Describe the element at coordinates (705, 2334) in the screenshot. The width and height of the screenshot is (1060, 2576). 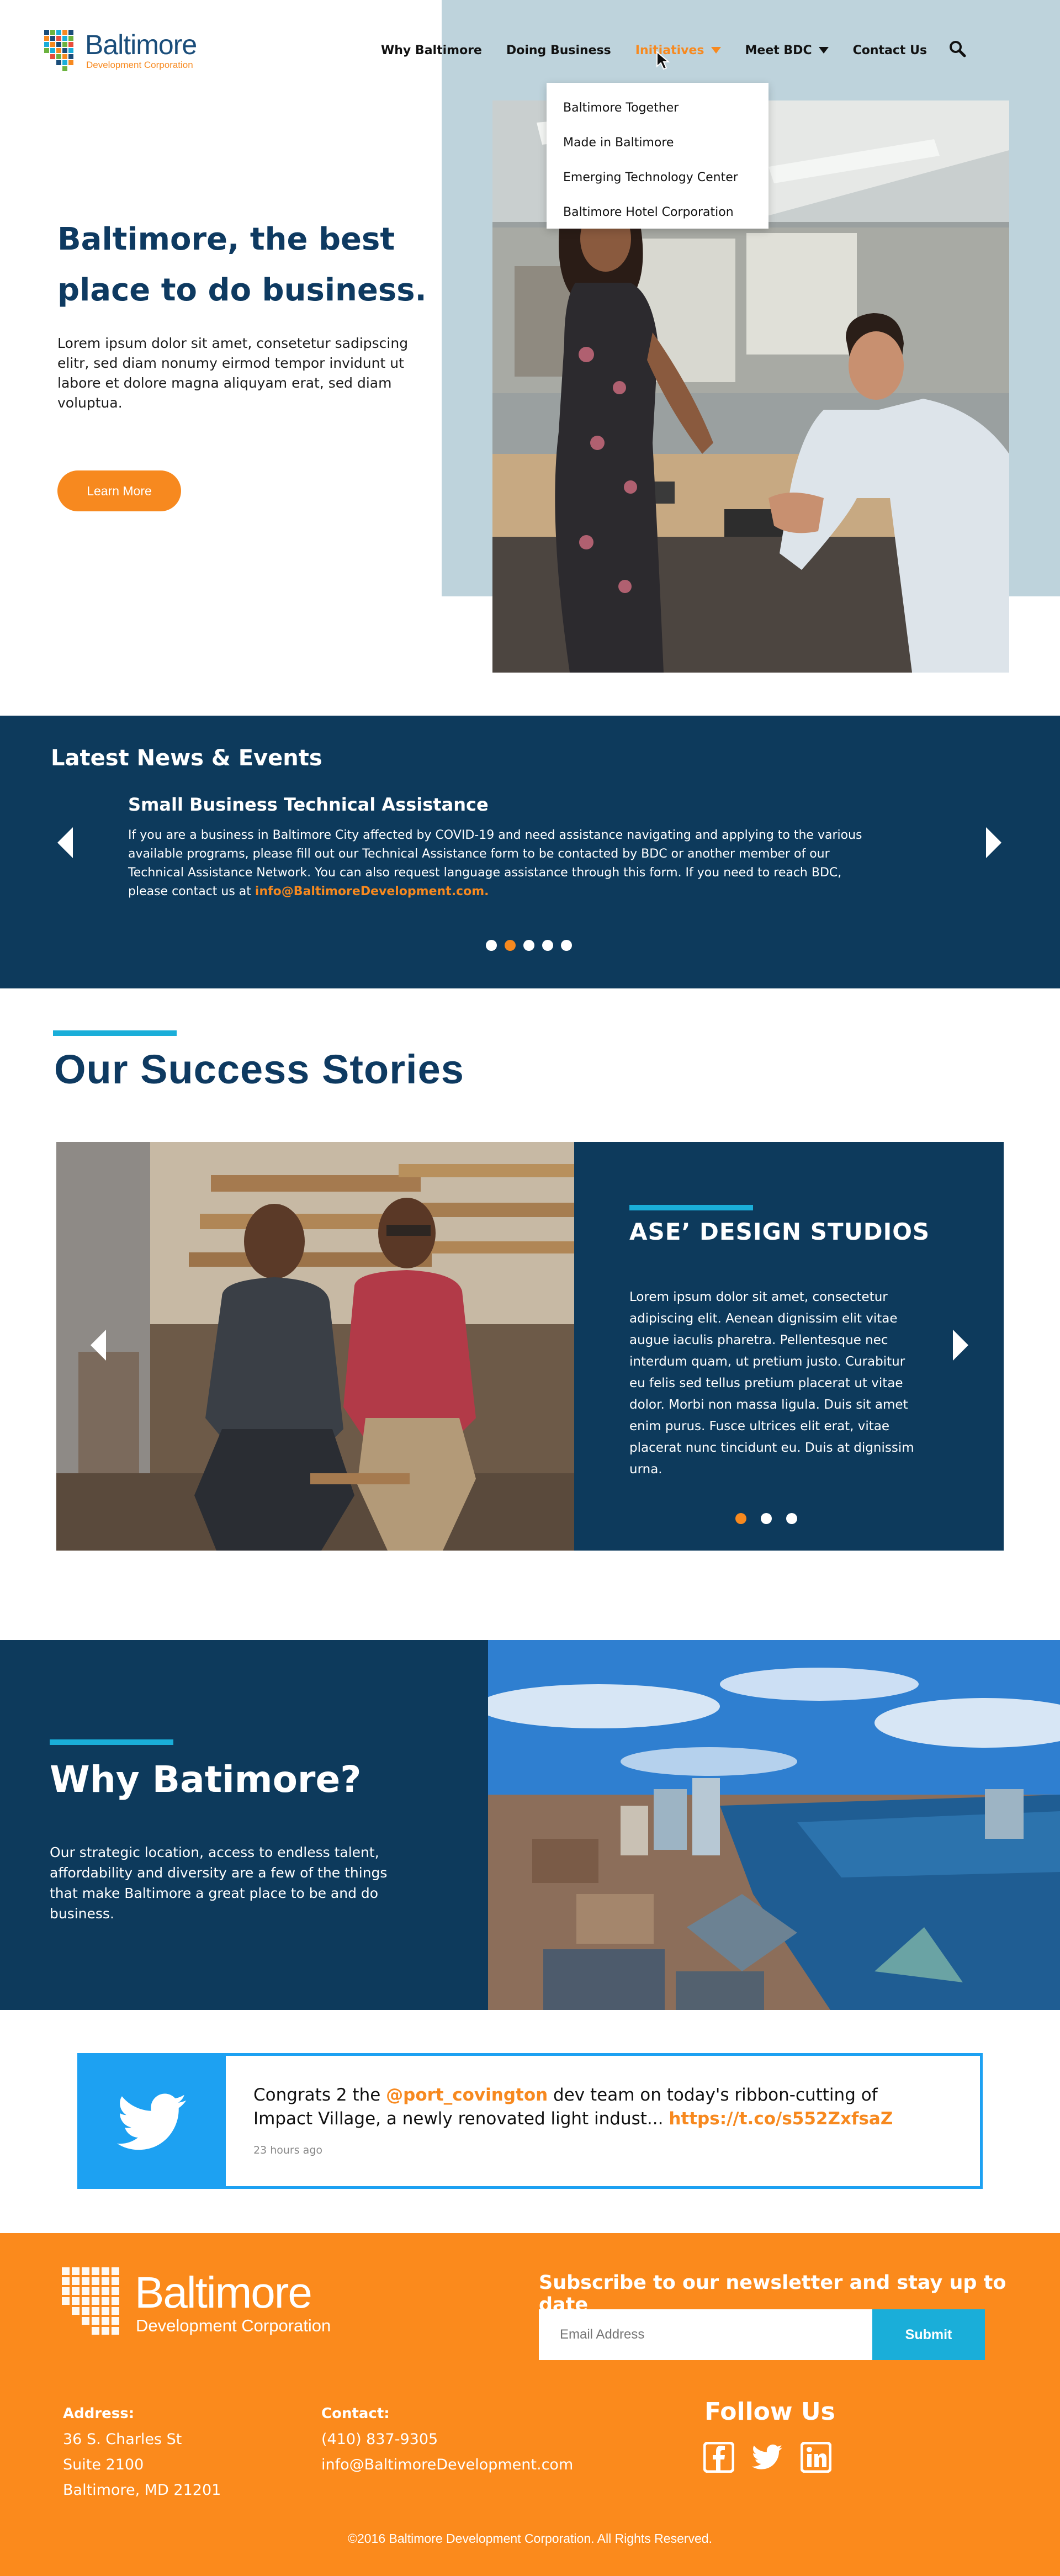
I see `newsletter-email-input` at that location.